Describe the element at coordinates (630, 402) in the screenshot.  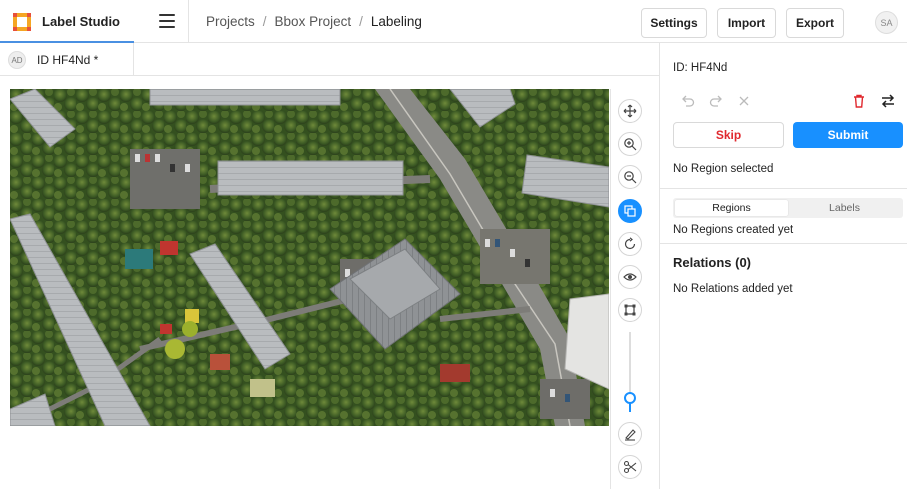
I see `slider-handle-icon` at that location.